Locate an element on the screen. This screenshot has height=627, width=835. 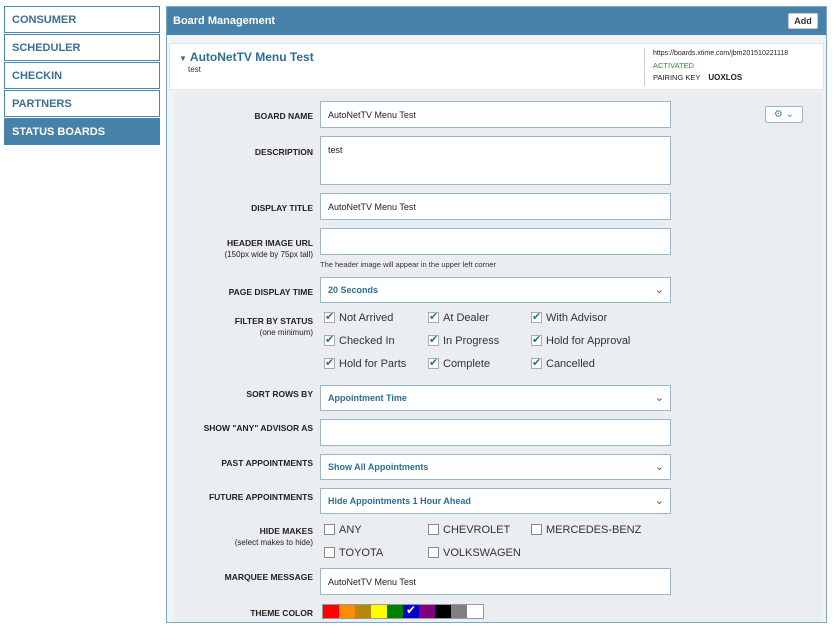
status-checkbox-at-dealer: At Dealer is located at coordinates (458, 317).